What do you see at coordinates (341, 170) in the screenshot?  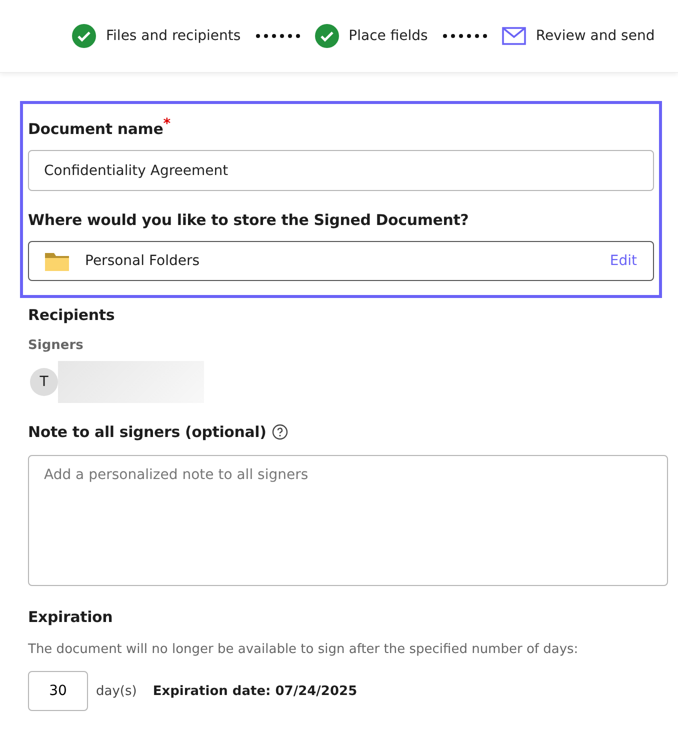 I see `document-name-field: Confidentiality Agreement` at bounding box center [341, 170].